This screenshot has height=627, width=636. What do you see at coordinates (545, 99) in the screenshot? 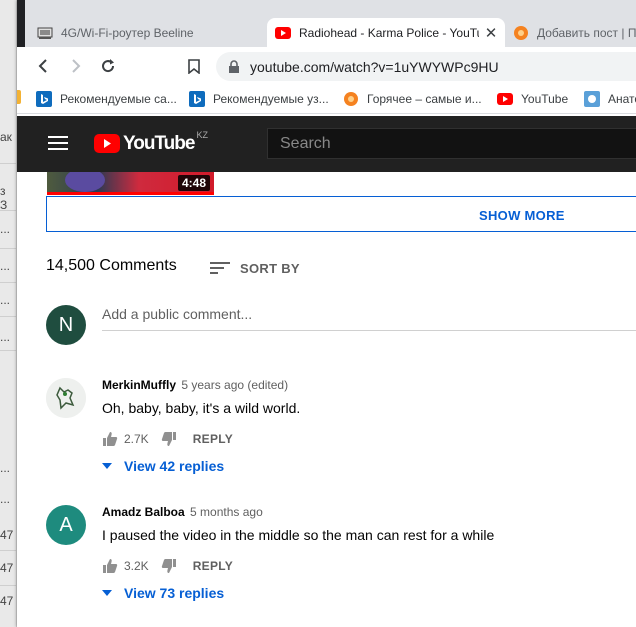
I see `bookmark-label: YouTube` at bounding box center [545, 99].